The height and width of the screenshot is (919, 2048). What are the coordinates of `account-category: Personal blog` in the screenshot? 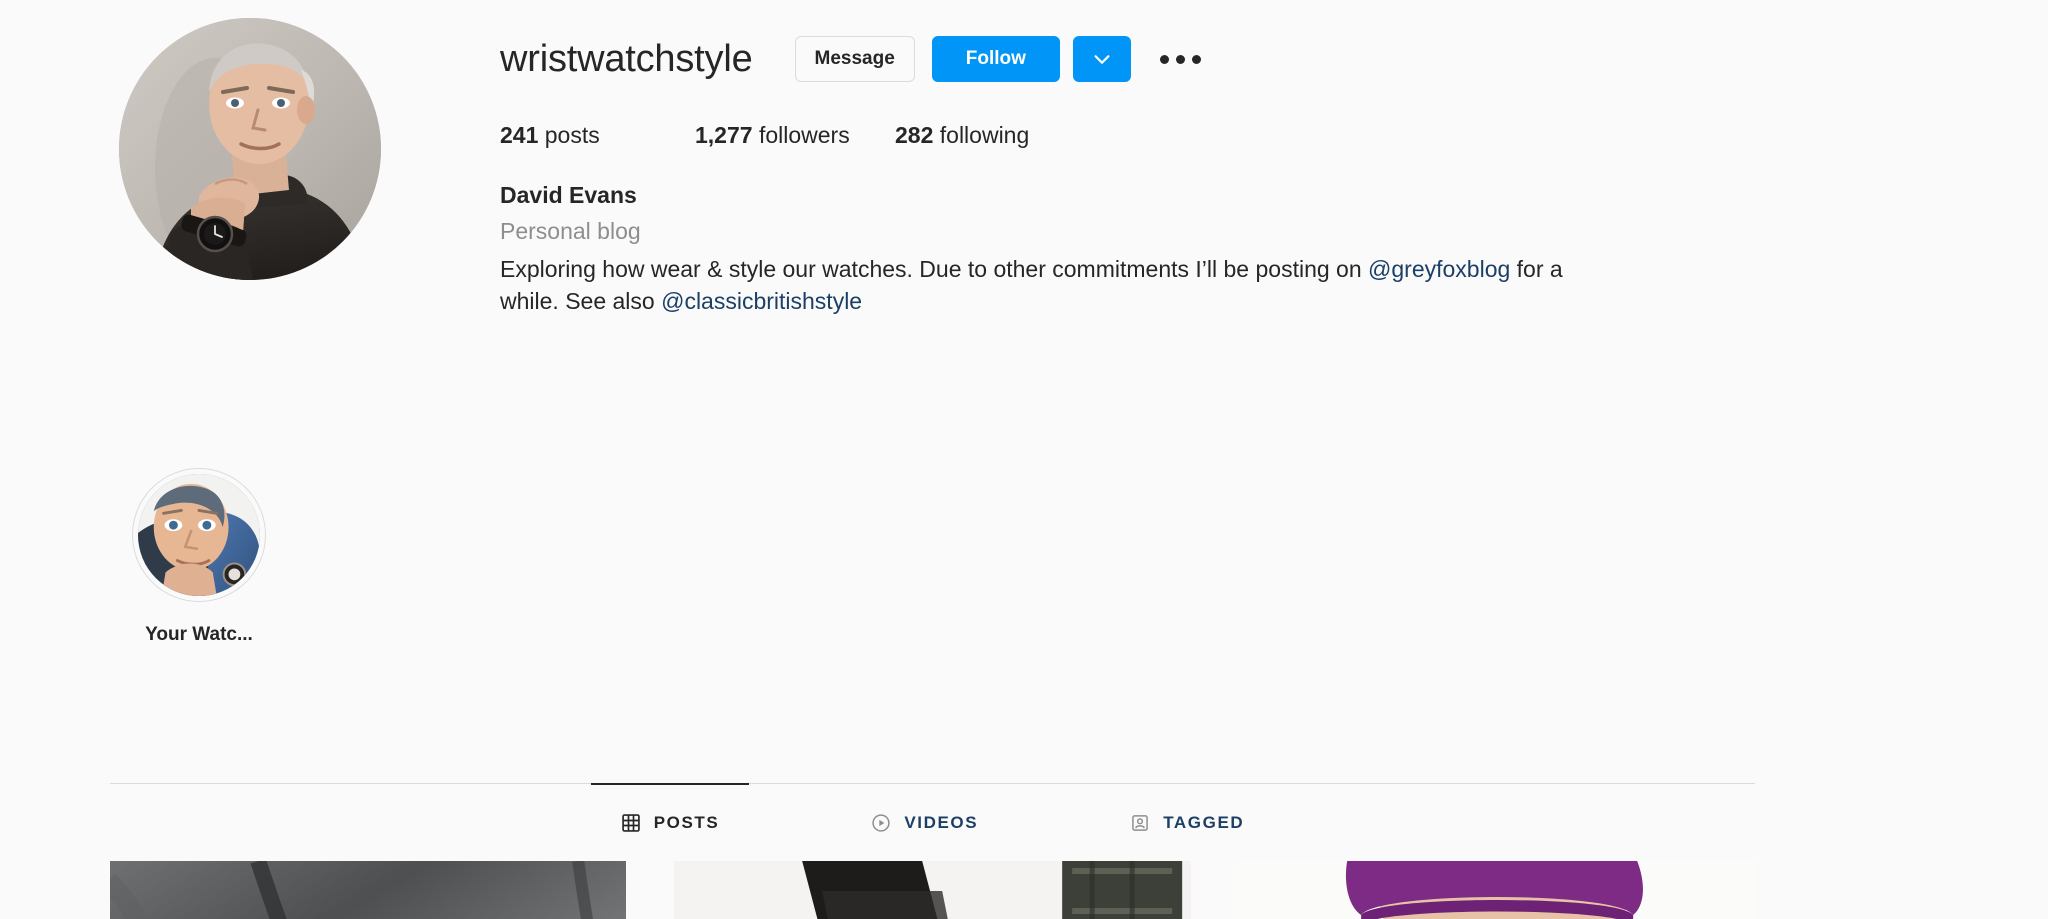 It's located at (570, 231).